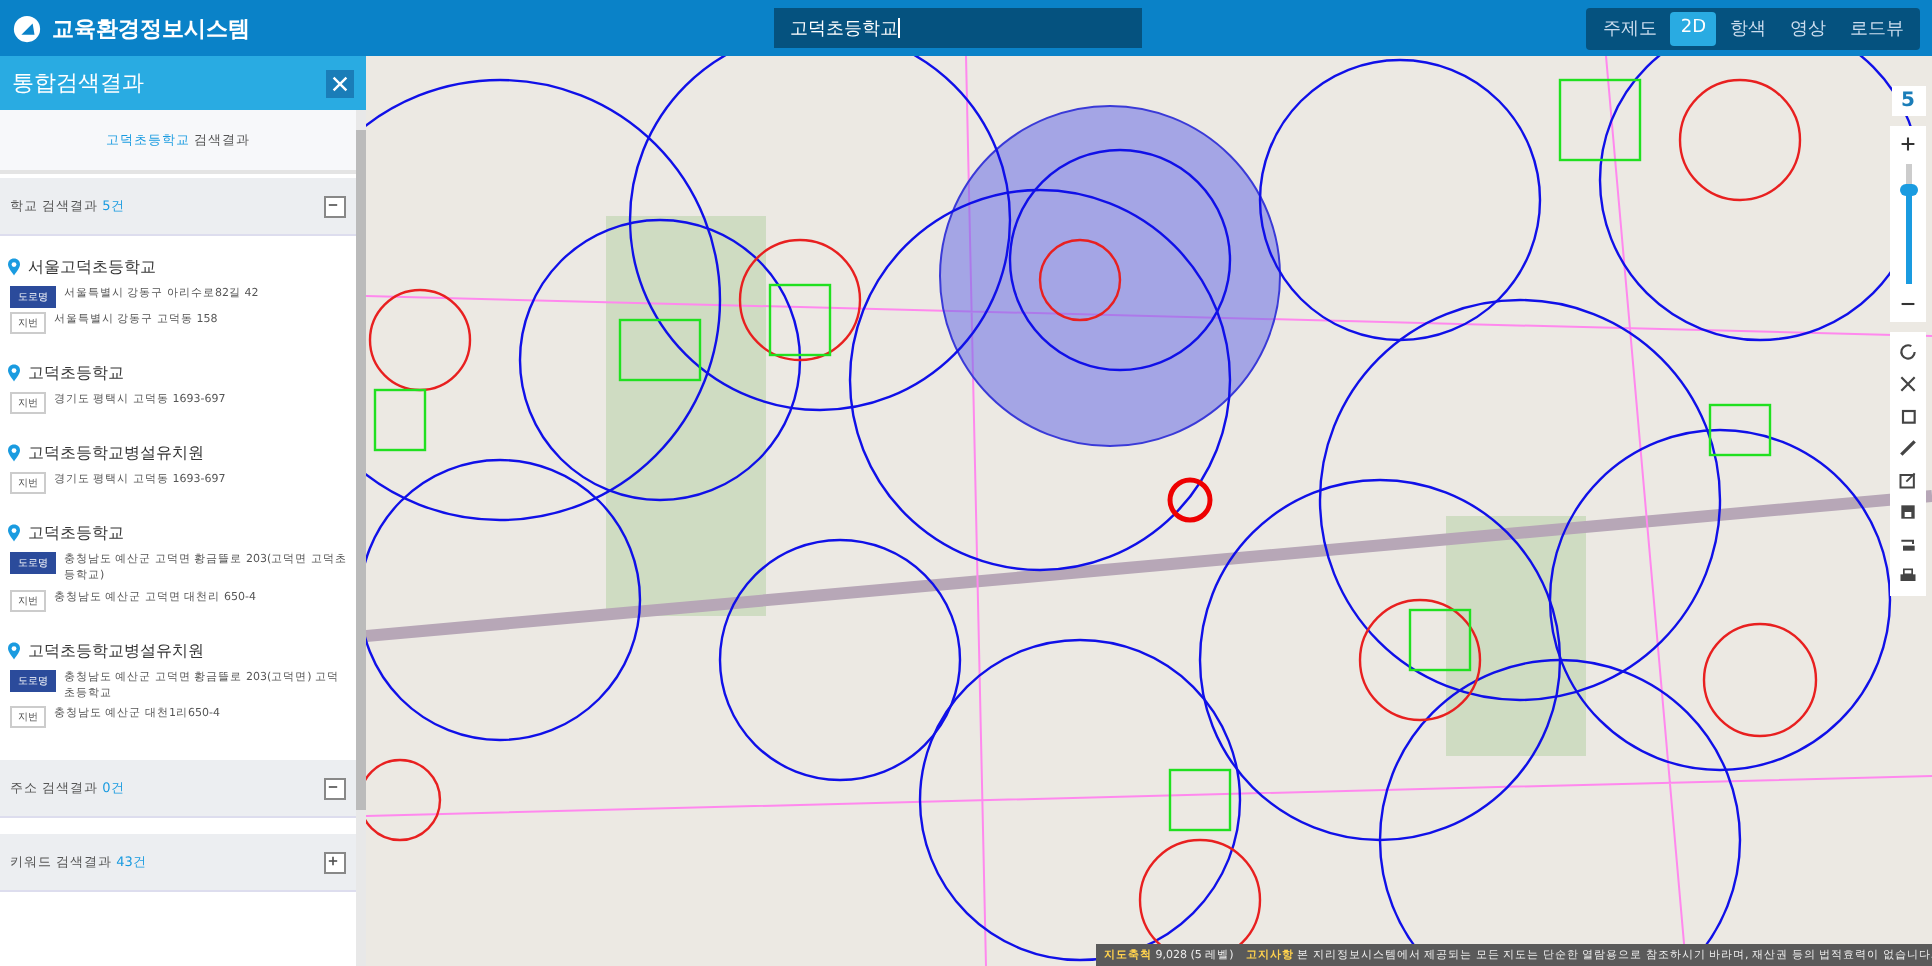 The image size is (1932, 966). I want to click on map-type-tab: 주제도, so click(1629, 28).